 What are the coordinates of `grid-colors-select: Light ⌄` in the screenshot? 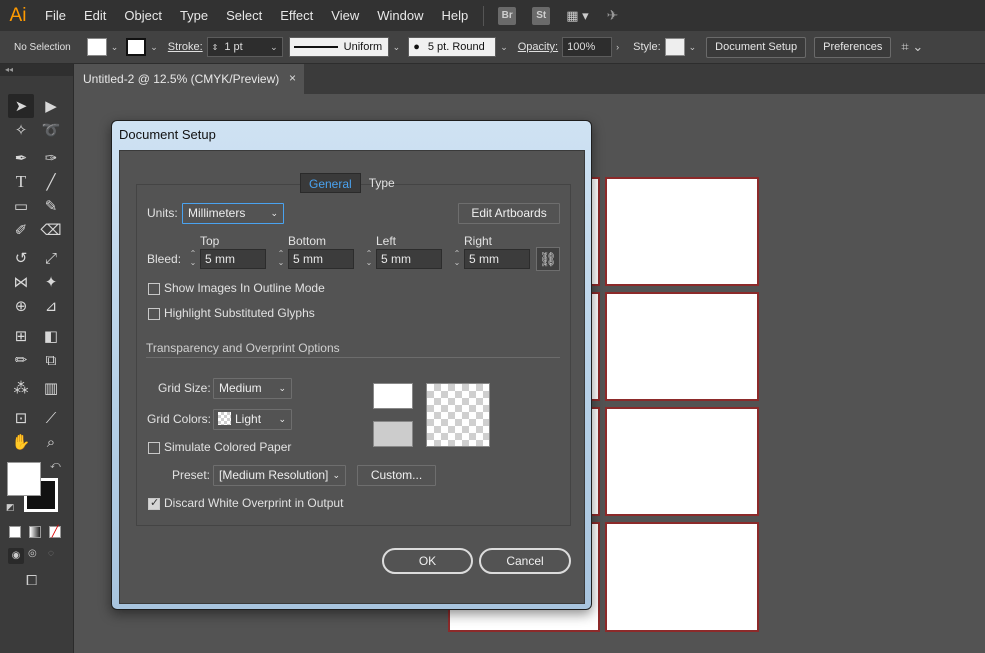 It's located at (252, 419).